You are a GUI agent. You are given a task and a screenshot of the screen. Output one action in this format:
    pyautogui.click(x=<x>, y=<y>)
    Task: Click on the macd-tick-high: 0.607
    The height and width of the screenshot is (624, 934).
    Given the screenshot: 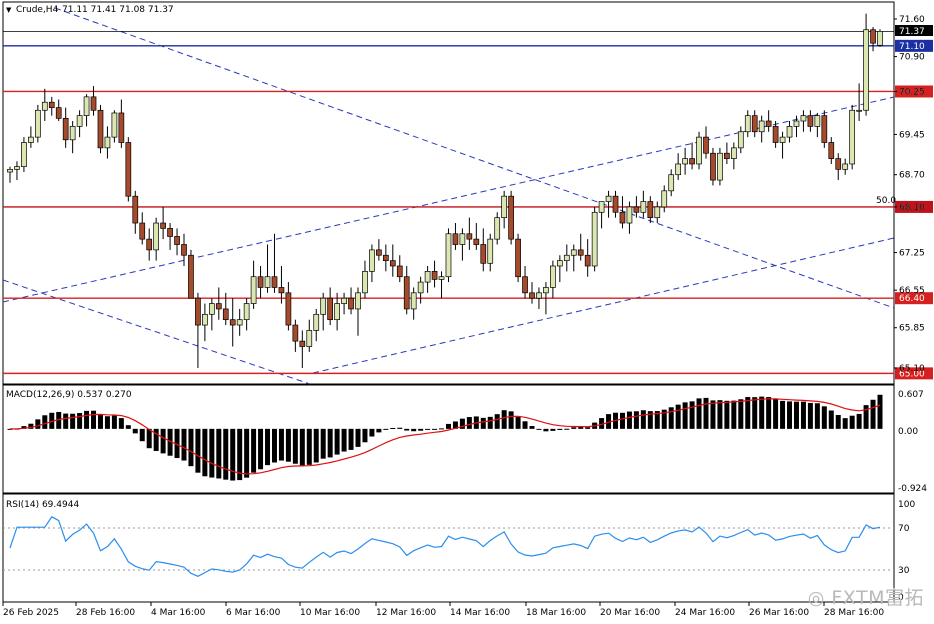 What is the action you would take?
    pyautogui.click(x=911, y=395)
    